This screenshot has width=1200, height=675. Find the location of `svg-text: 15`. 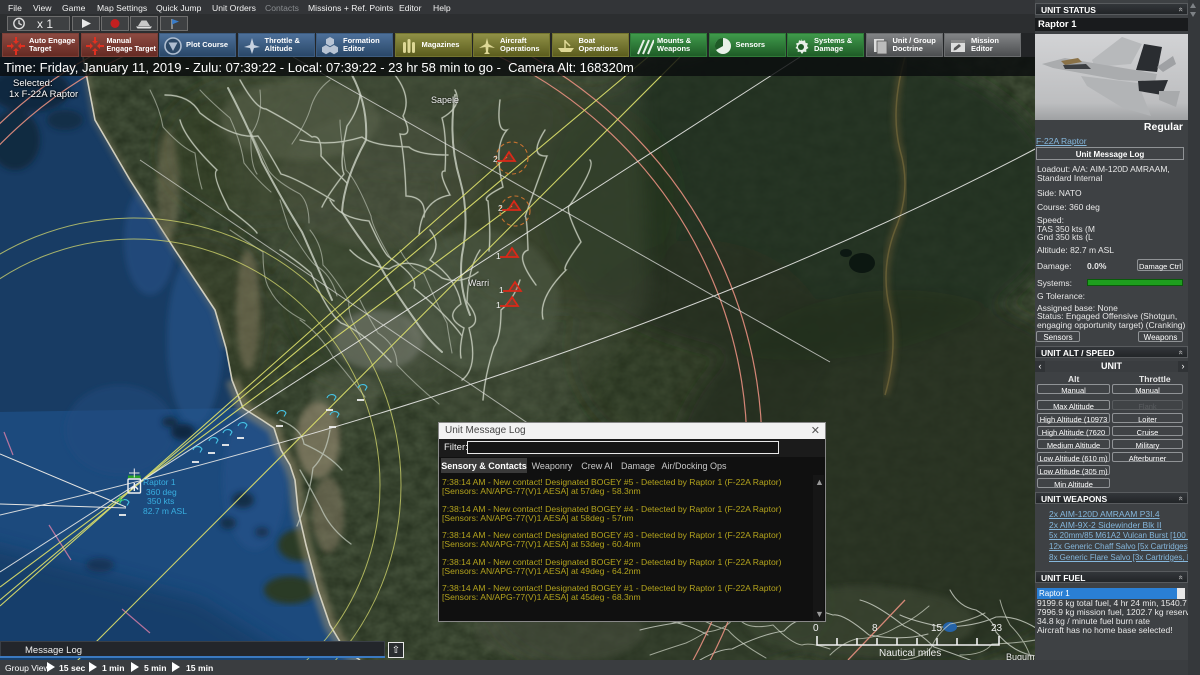

svg-text: 15 is located at coordinates (937, 628).